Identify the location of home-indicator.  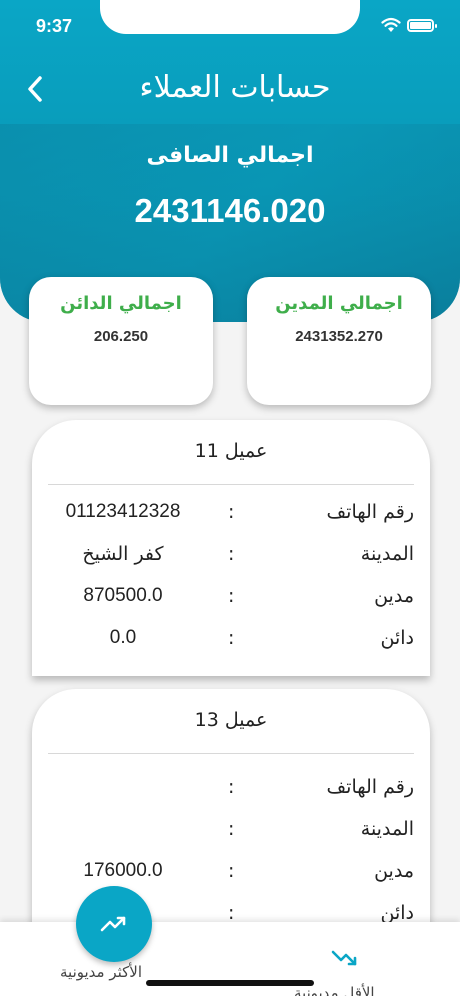
(230, 983).